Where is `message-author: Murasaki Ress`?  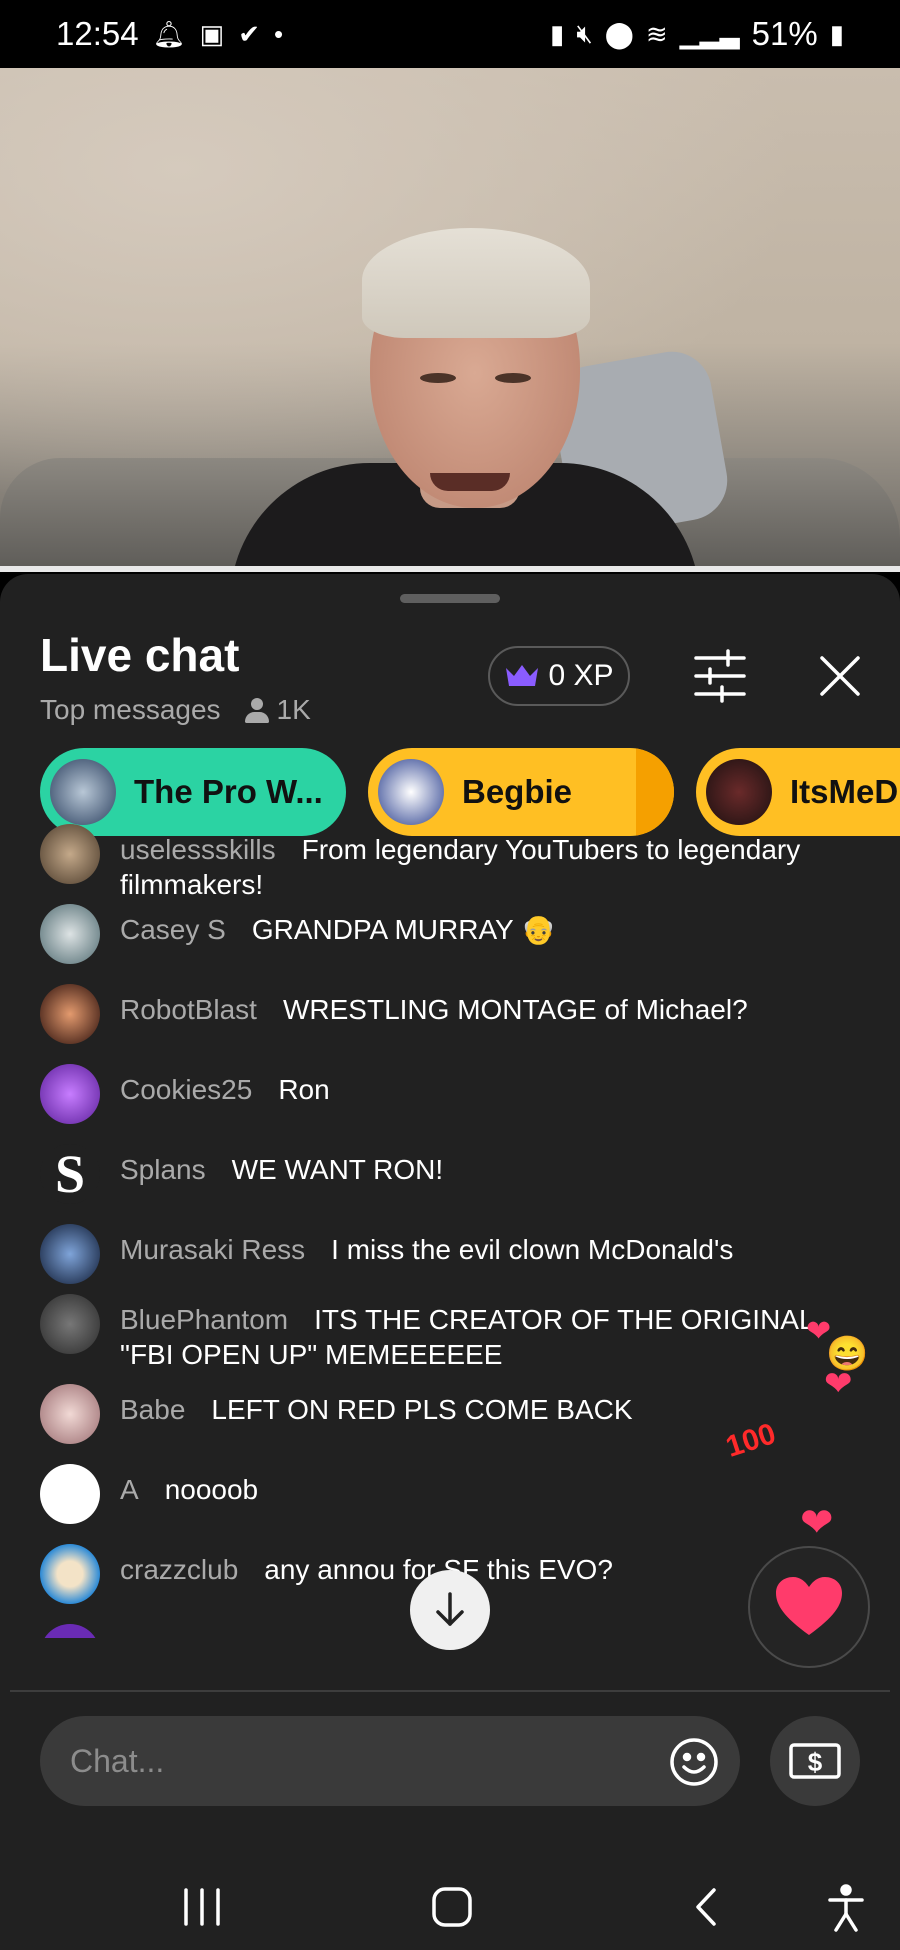 message-author: Murasaki Ress is located at coordinates (212, 1249).